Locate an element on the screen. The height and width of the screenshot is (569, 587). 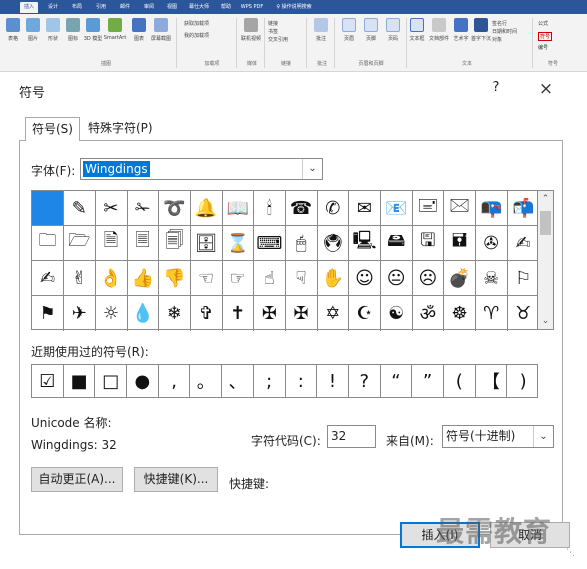
recent-symbol-cell: ☑ is located at coordinates (48, 381).